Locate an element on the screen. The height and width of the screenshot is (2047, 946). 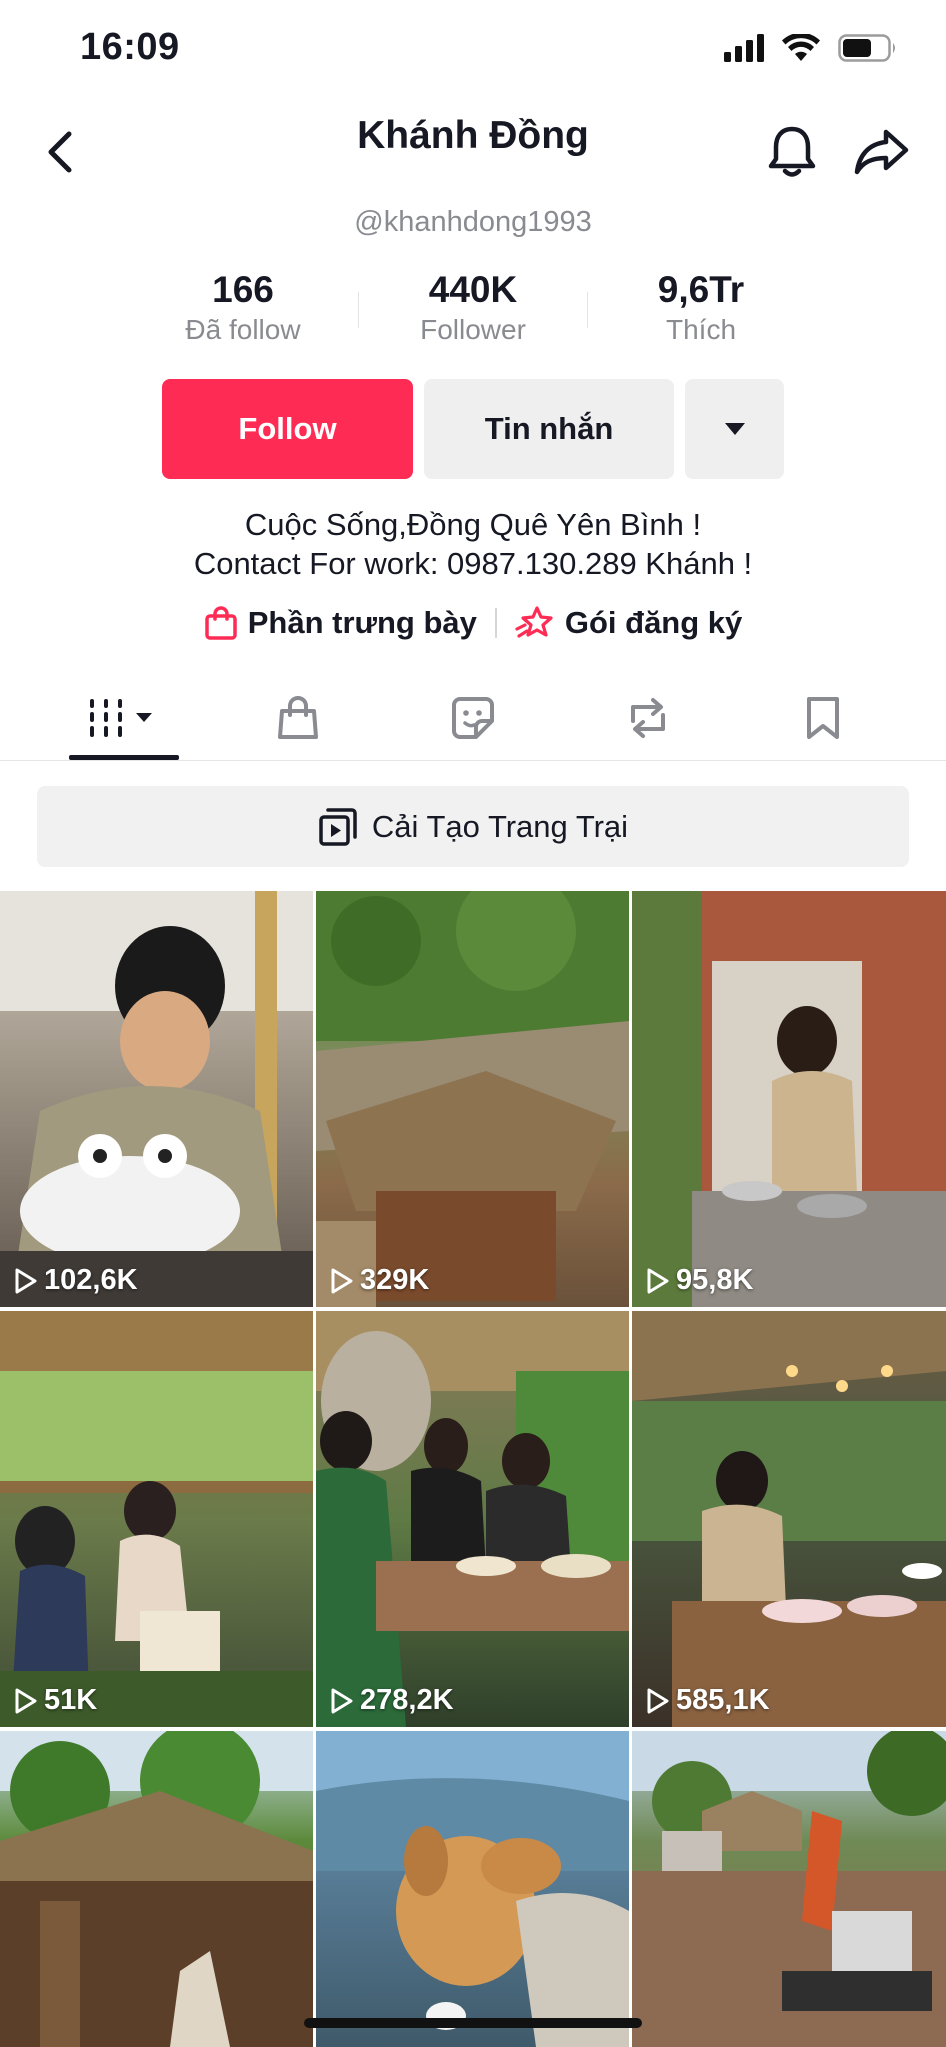
bell-icon is located at coordinates (792, 151).